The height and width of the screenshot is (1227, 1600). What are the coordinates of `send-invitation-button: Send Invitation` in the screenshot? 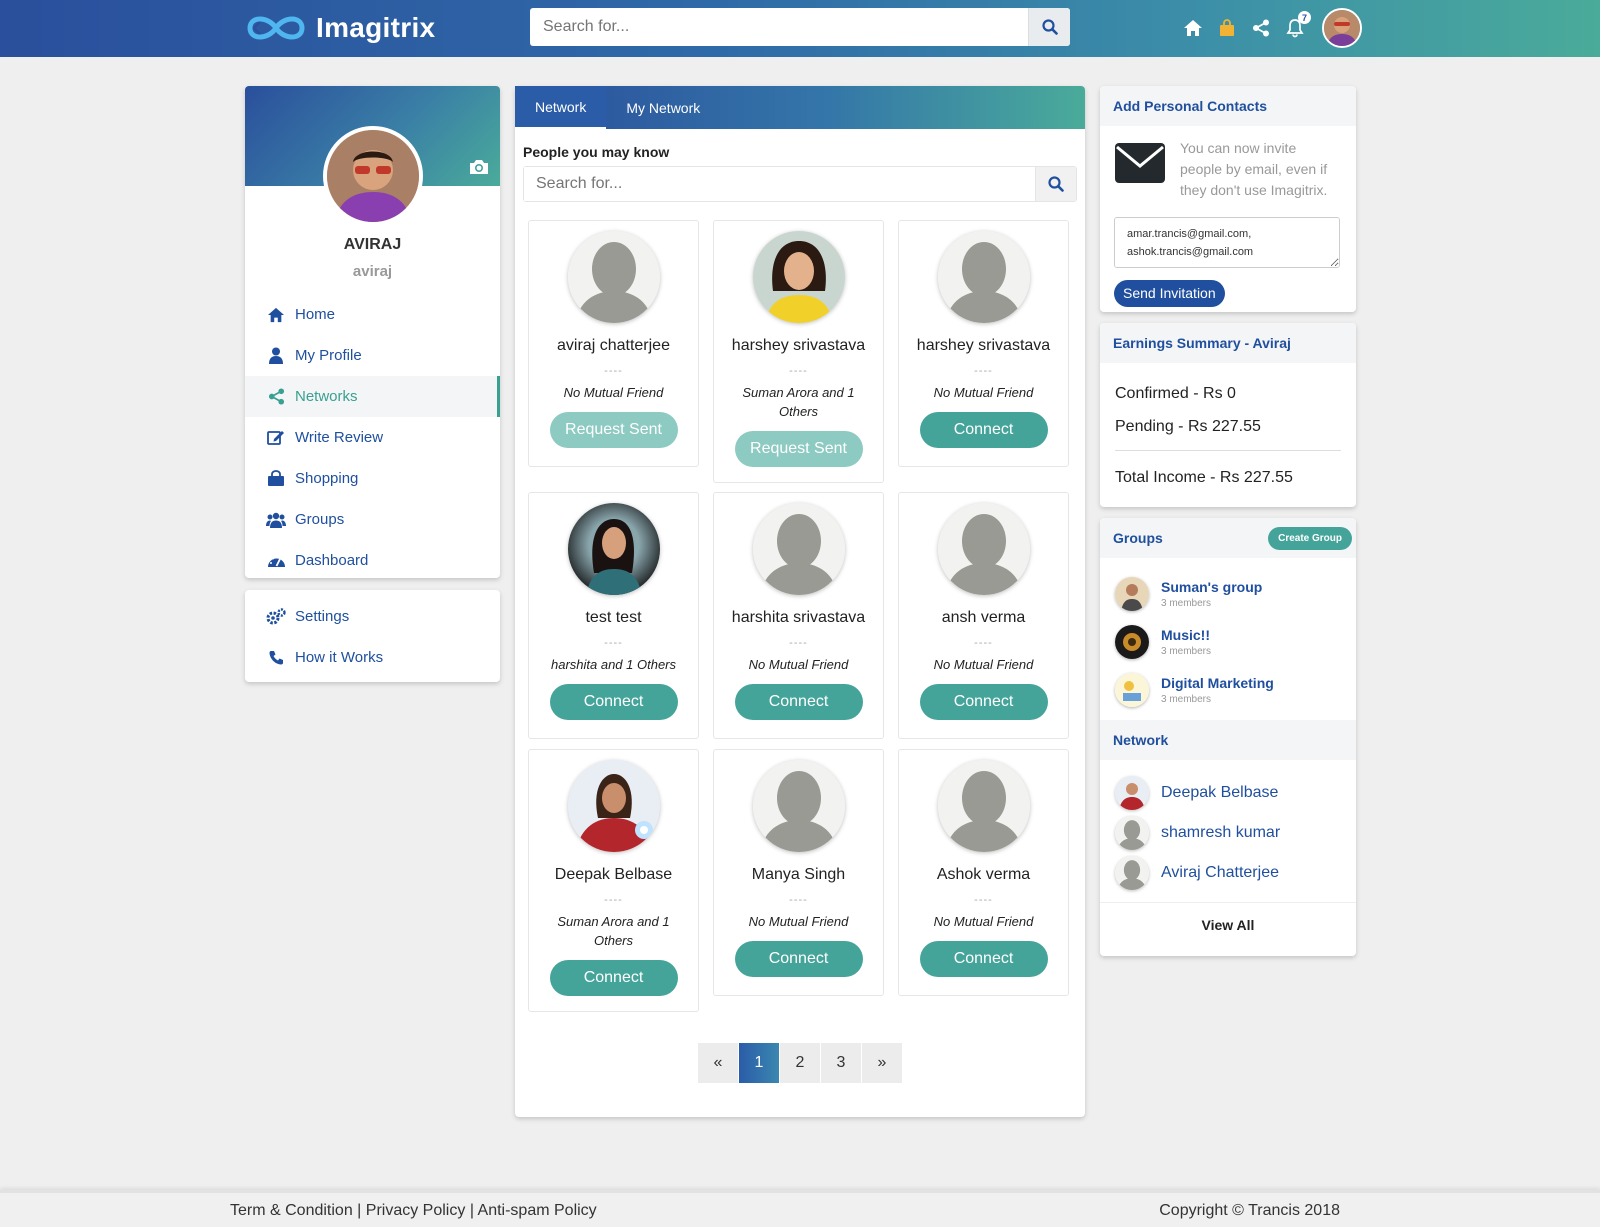 It's located at (1169, 293).